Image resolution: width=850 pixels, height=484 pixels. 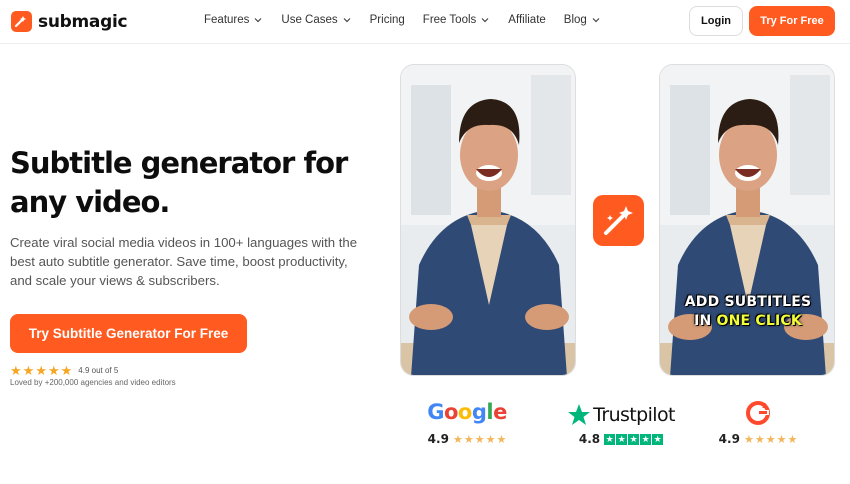 What do you see at coordinates (716, 21) in the screenshot?
I see `login-button: Login` at bounding box center [716, 21].